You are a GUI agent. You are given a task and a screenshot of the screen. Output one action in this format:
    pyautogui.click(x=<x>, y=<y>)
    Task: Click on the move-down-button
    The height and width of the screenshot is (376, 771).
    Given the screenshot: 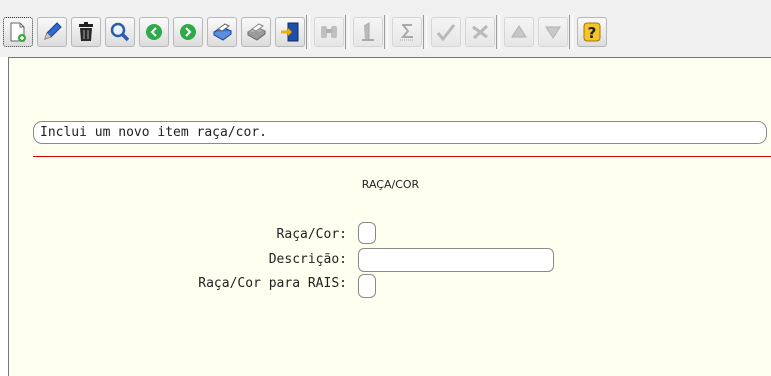 What is the action you would take?
    pyautogui.click(x=553, y=32)
    